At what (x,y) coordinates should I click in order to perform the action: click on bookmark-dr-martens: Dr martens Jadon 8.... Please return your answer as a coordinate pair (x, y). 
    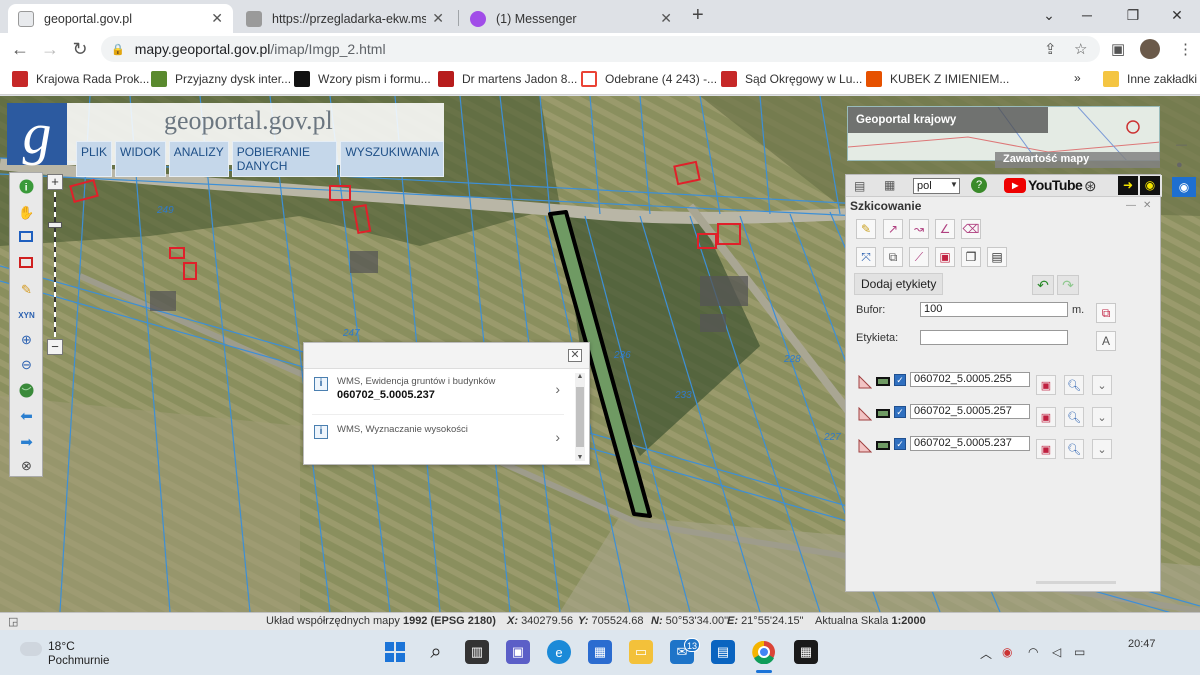
    Looking at the image, I should click on (507, 79).